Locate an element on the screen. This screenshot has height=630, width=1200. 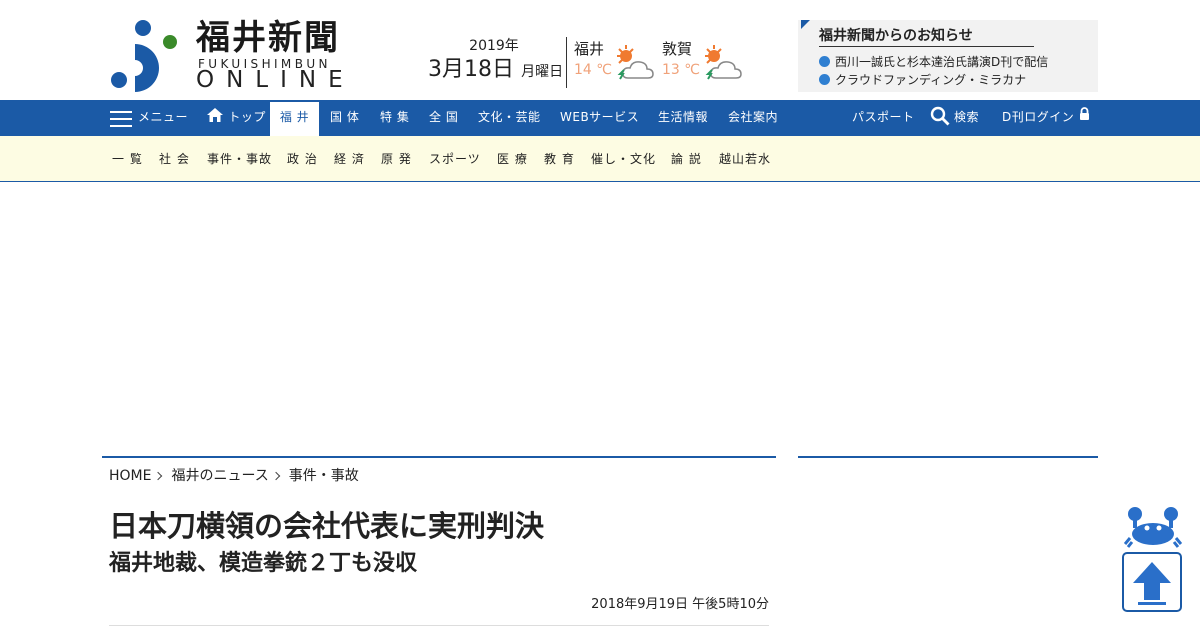
nav-item-label: 国 体 is located at coordinates (345, 117).